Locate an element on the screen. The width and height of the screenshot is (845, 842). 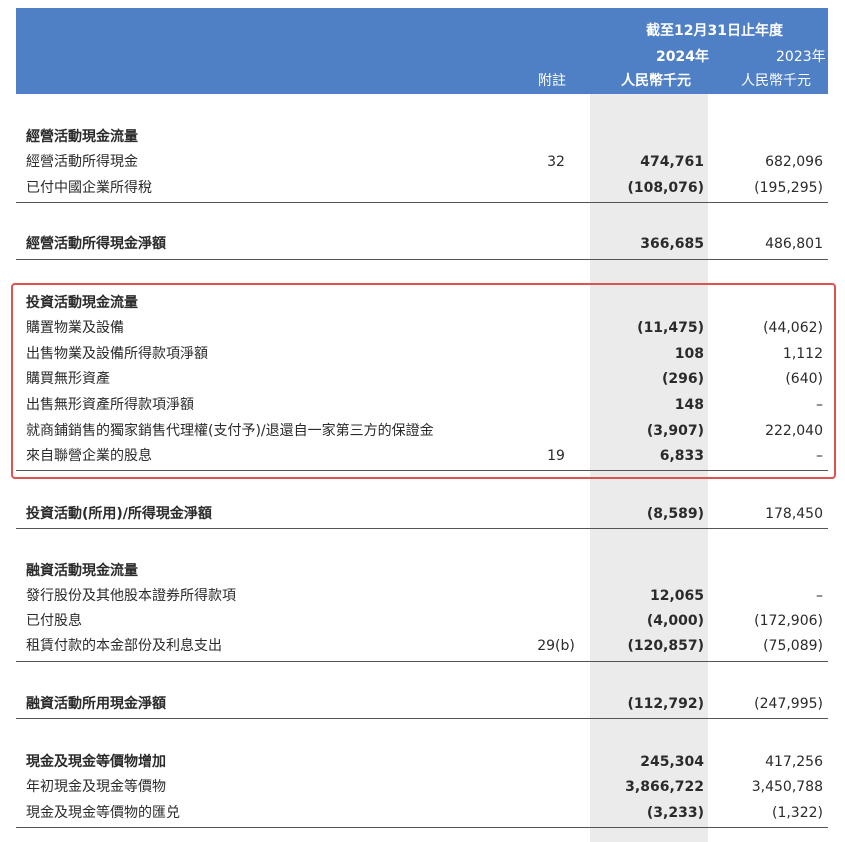
table-row: 發行股份及其他股本證券所得款項 12,065 – is located at coordinates (424, 596).